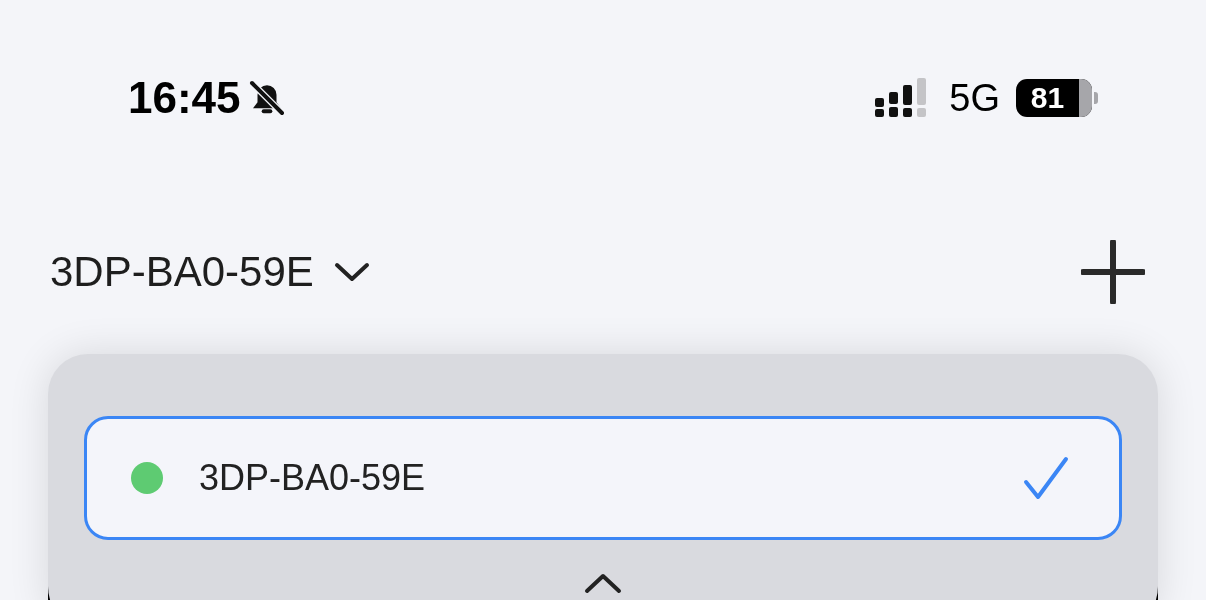  Describe the element at coordinates (1057, 98) in the screenshot. I see `battery-indicator: 81` at that location.